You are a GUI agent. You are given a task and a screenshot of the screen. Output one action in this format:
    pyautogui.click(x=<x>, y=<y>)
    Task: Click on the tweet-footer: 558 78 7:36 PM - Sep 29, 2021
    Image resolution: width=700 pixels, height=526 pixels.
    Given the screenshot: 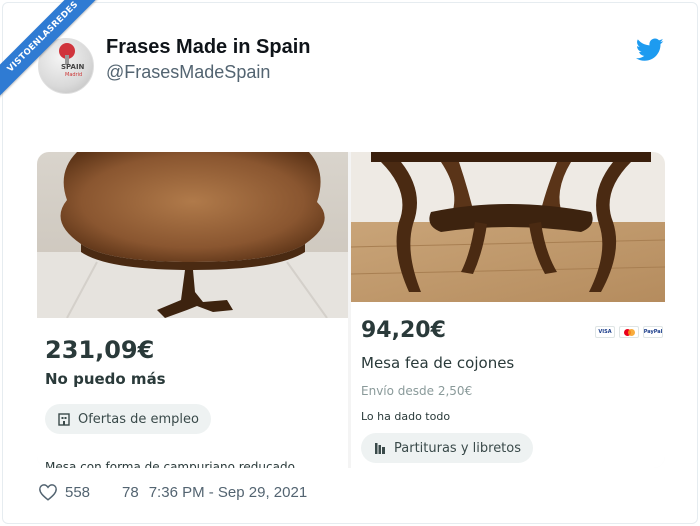 What is the action you would take?
    pyautogui.click(x=172, y=492)
    